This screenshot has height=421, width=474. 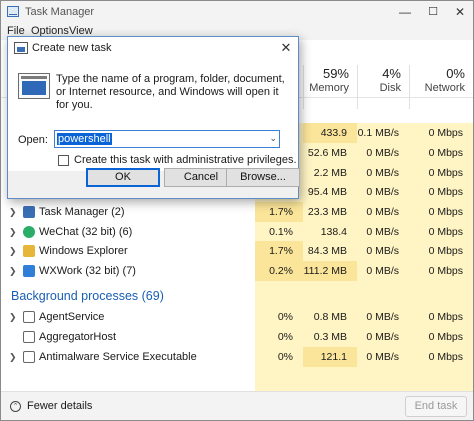 I want to click on wxwork-icon, so click(x=29, y=271).